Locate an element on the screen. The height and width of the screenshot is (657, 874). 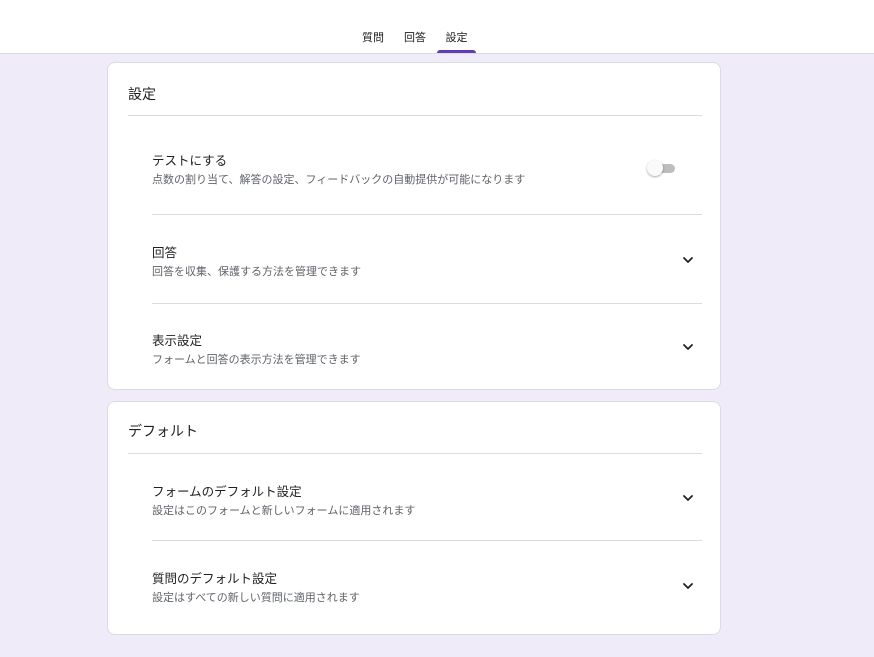
top-tab-bar: 質問 回答 設定 is located at coordinates (437, 27).